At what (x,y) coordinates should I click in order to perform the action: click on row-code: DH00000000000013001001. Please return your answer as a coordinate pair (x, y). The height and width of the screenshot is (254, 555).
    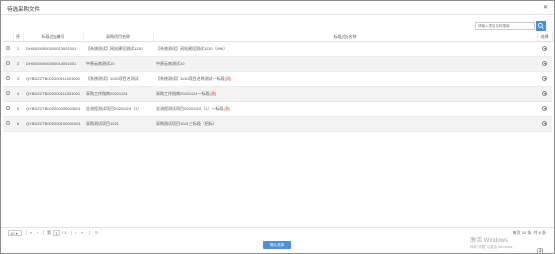
    Looking at the image, I should click on (53, 49).